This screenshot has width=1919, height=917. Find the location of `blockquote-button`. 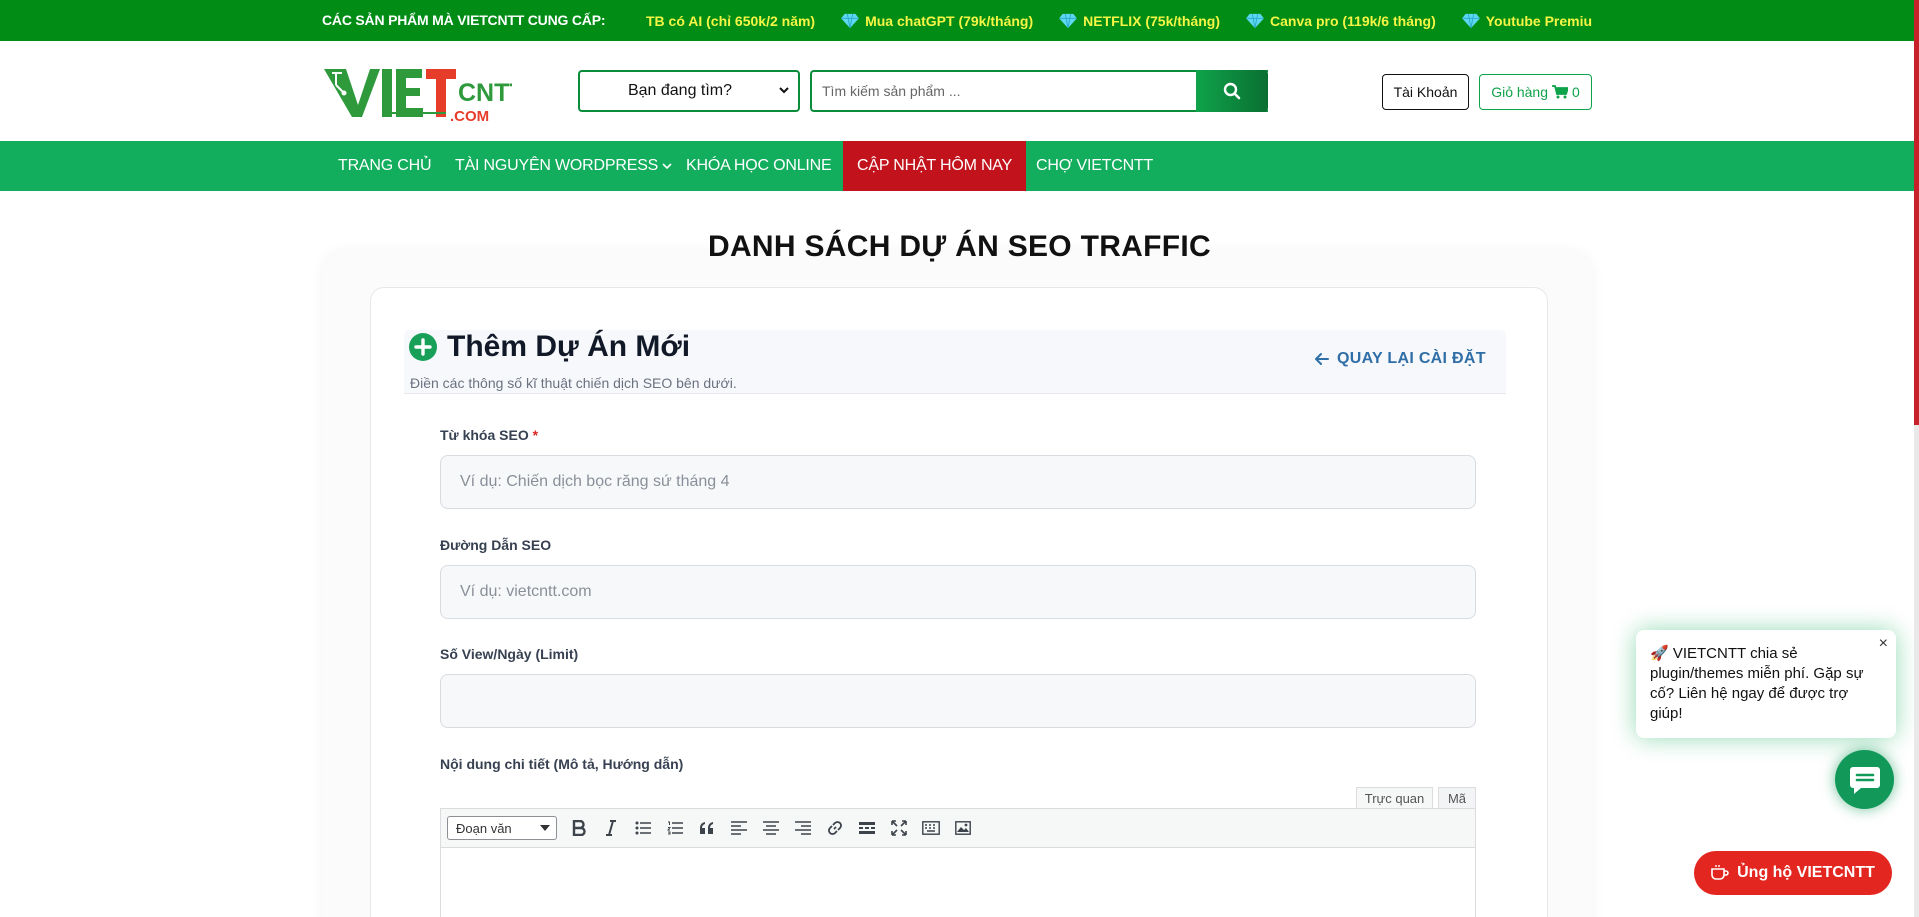

blockquote-button is located at coordinates (707, 828).